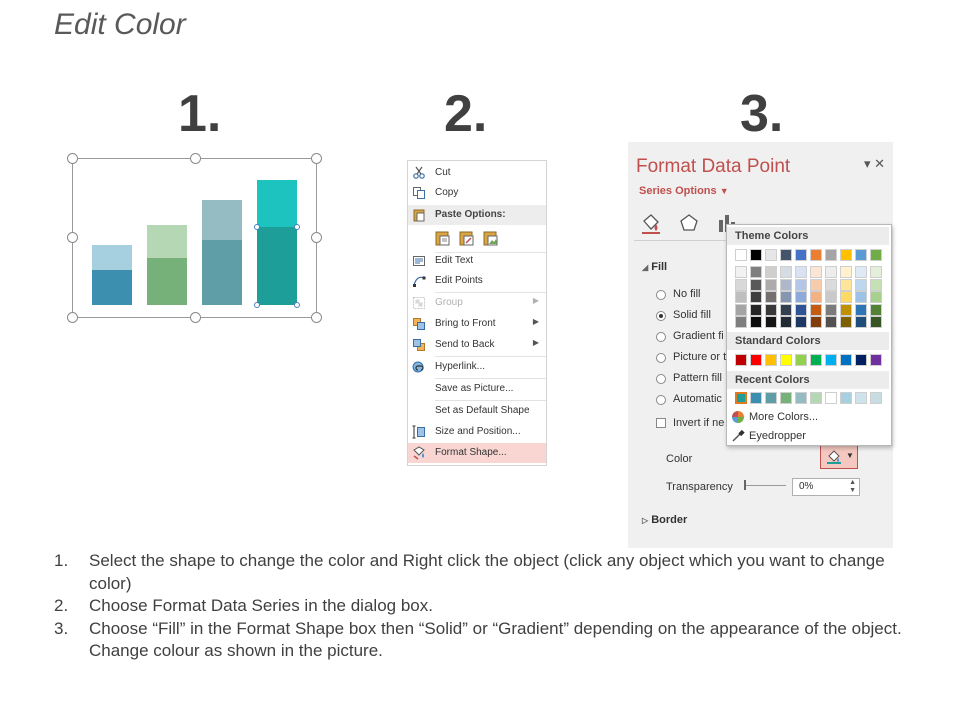  Describe the element at coordinates (874, 164) in the screenshot. I see `pane-controls: ▾ ✕` at that location.